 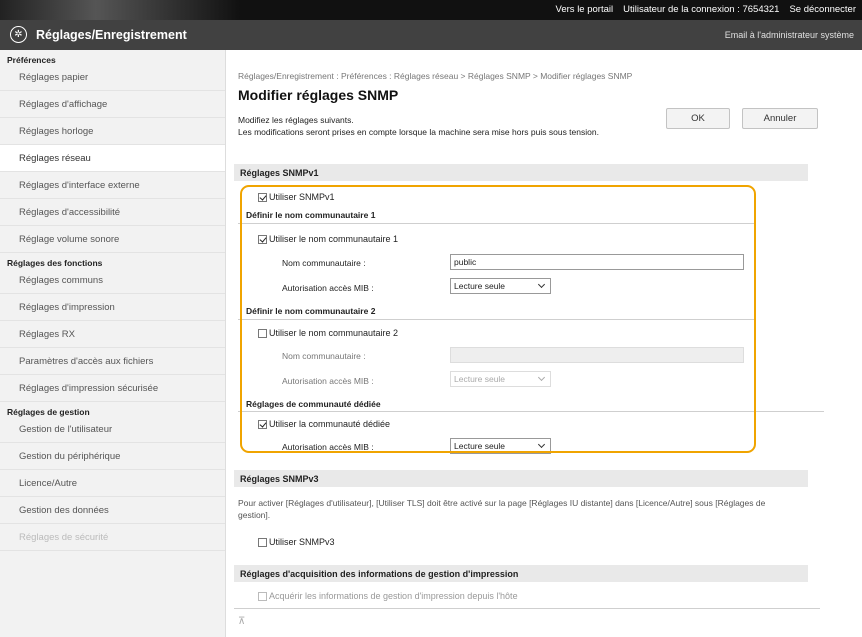 What do you see at coordinates (262, 596) in the screenshot?
I see `acquisition-checkbox` at bounding box center [262, 596].